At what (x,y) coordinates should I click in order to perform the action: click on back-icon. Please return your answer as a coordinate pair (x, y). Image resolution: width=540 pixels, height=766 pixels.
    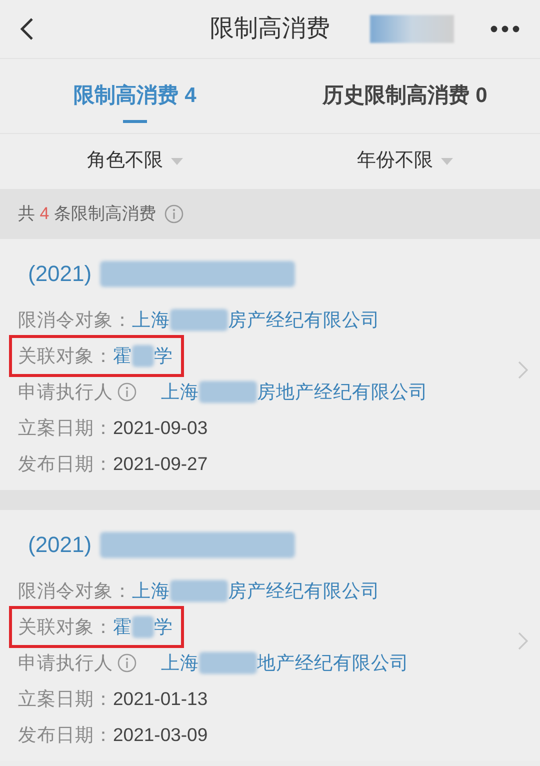
    Looking at the image, I should click on (27, 29).